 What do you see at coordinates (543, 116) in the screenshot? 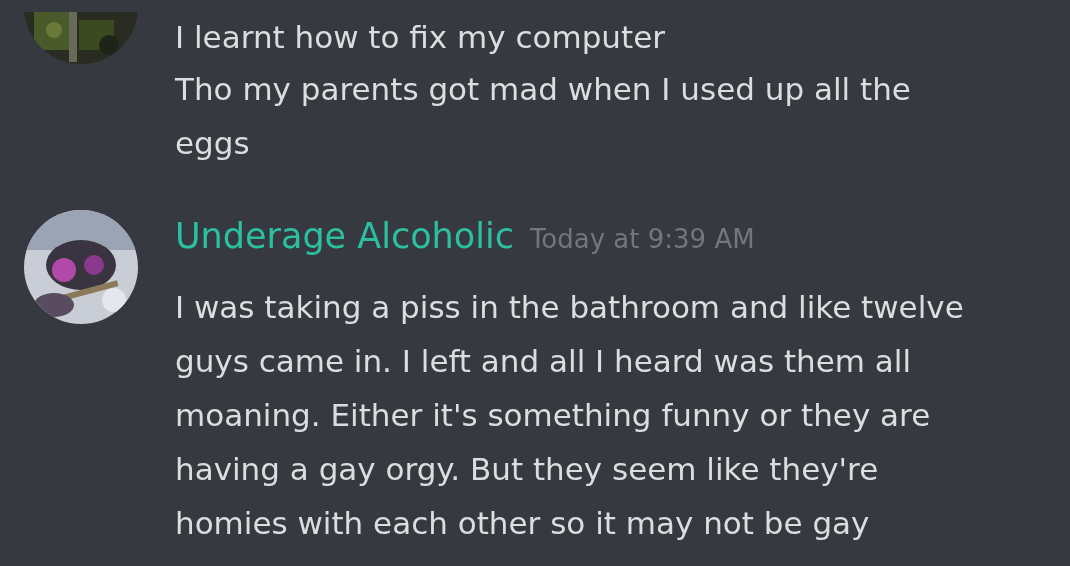
I see `message-text: Tho my parents got mad when I used up all the eggs` at bounding box center [543, 116].